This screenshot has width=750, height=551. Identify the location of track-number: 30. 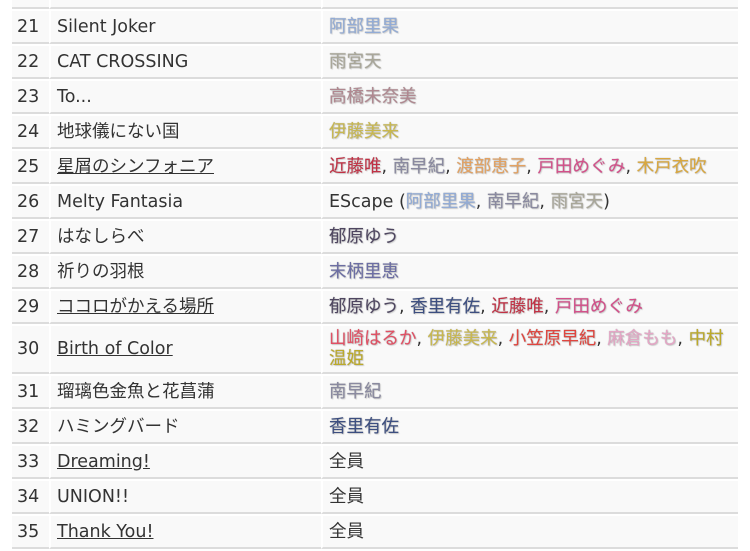
(30, 350).